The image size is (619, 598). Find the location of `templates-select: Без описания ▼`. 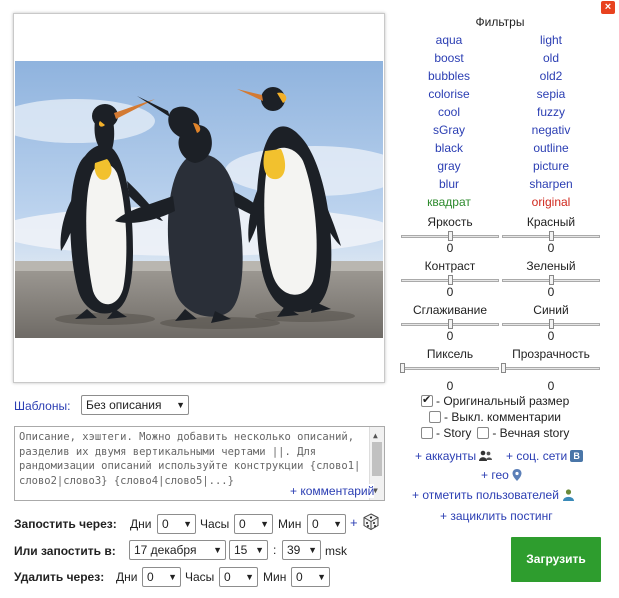

templates-select: Без описания ▼ is located at coordinates (135, 405).